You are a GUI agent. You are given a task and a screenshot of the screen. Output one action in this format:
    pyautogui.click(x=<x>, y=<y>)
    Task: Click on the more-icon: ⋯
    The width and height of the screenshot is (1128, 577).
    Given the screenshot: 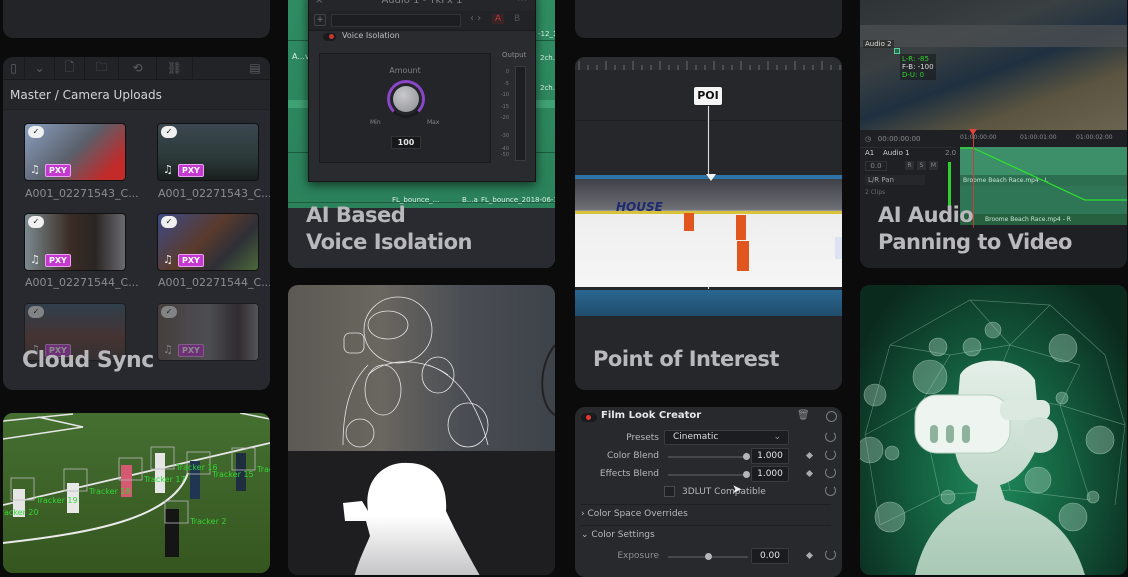 What is the action you would take?
    pyautogui.click(x=522, y=5)
    